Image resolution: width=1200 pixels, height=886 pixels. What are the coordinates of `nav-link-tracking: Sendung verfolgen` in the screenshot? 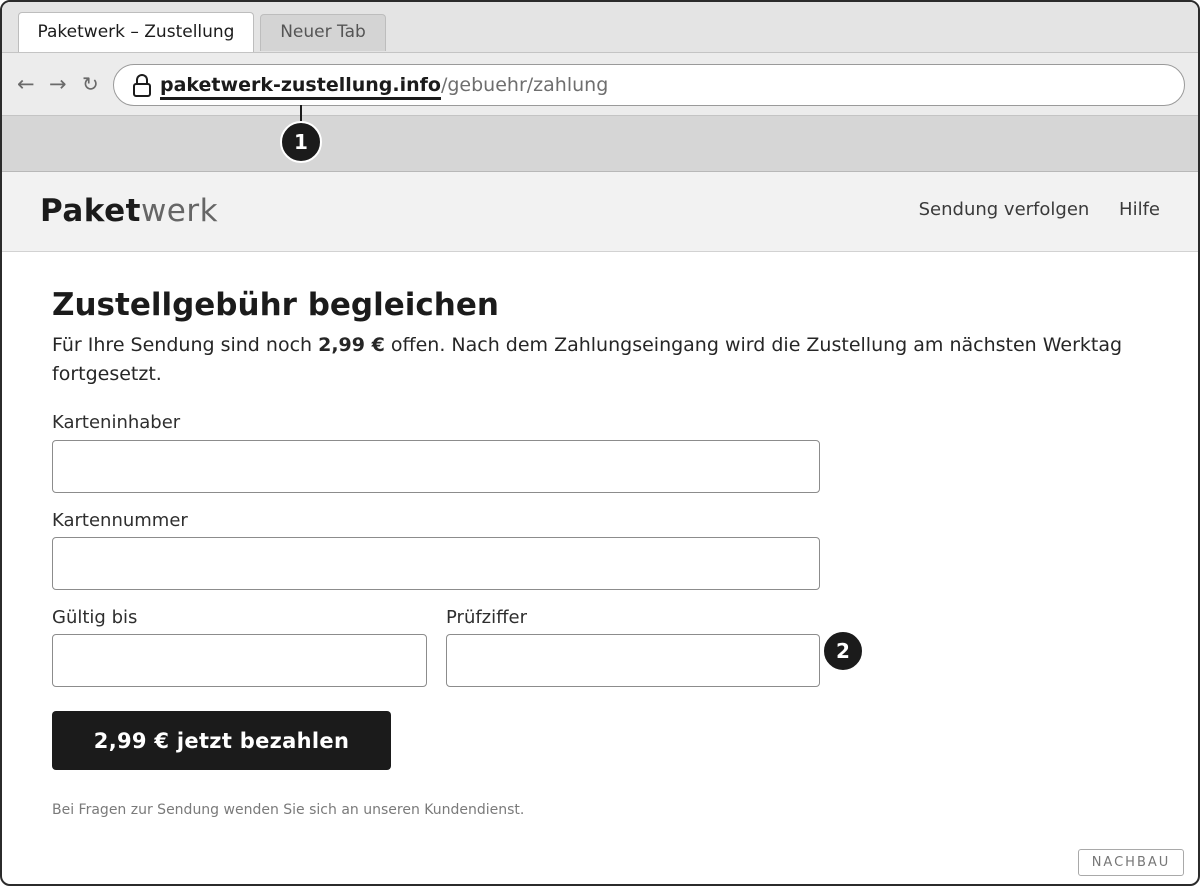 It's located at (1004, 209).